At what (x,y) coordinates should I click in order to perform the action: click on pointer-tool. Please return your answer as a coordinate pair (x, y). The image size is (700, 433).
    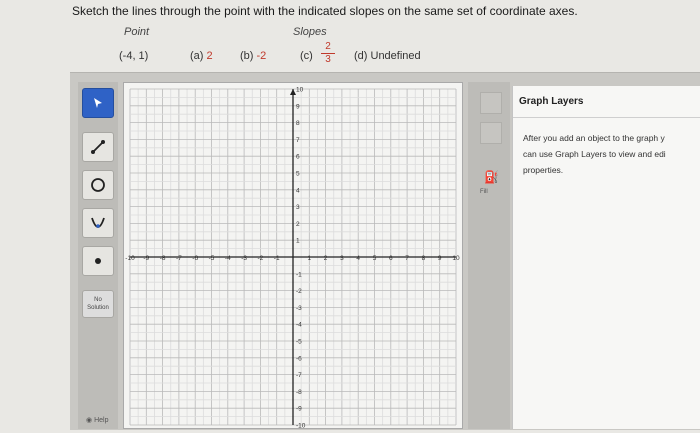
    Looking at the image, I should click on (98, 103).